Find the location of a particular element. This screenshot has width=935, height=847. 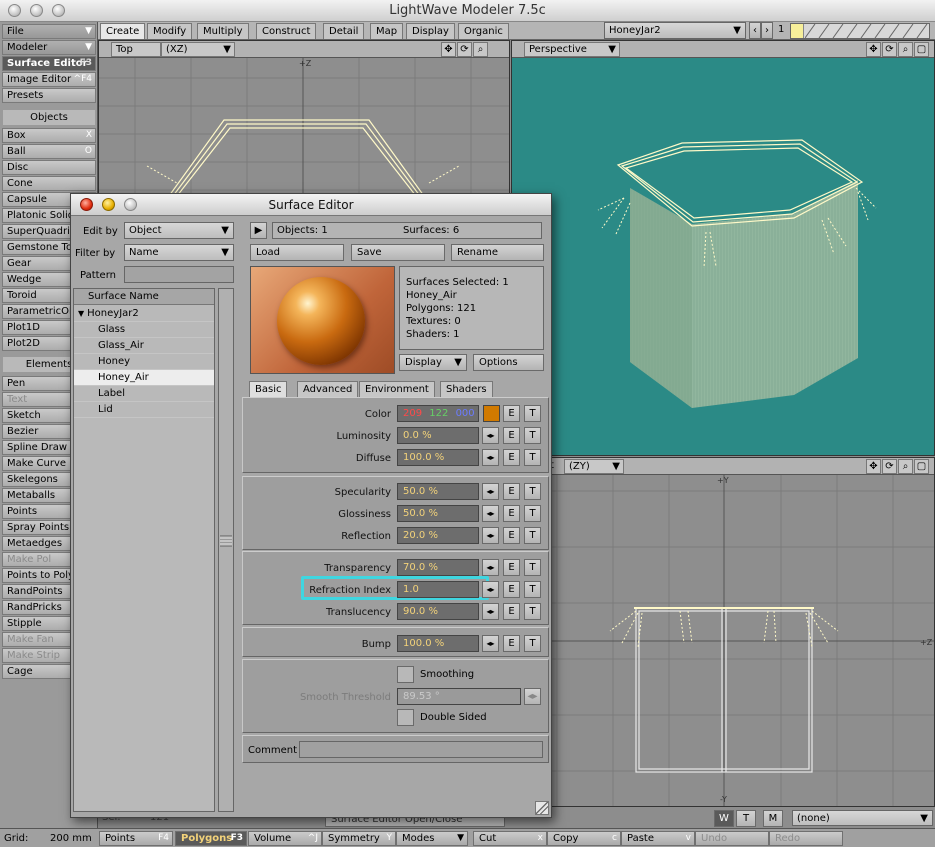

surface-editor-titlebar: Surface Editor is located at coordinates (311, 205).